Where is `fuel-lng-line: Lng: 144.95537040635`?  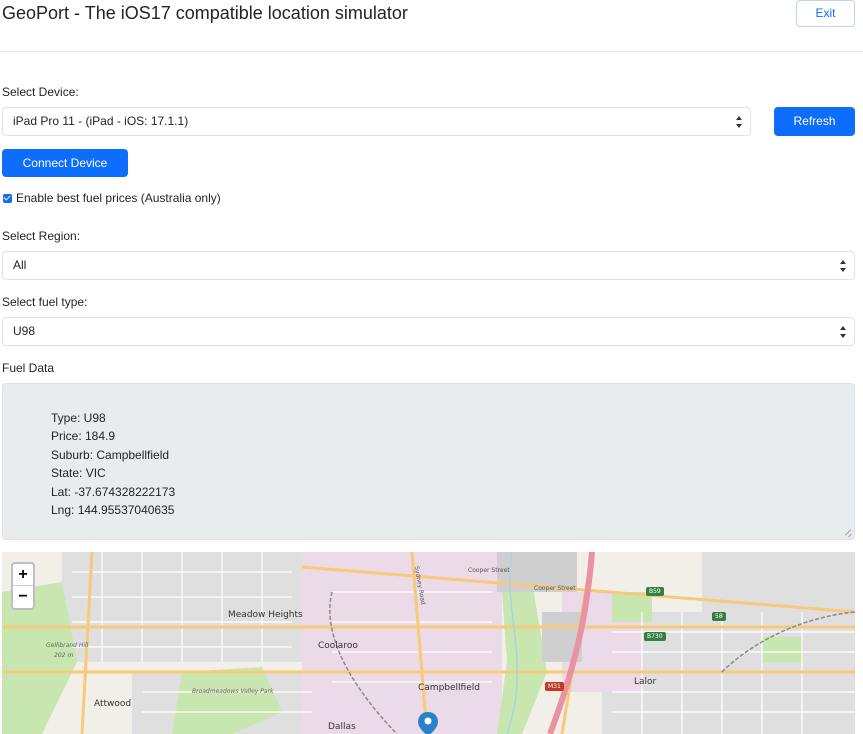
fuel-lng-line: Lng: 144.95537040635 is located at coordinates (113, 510).